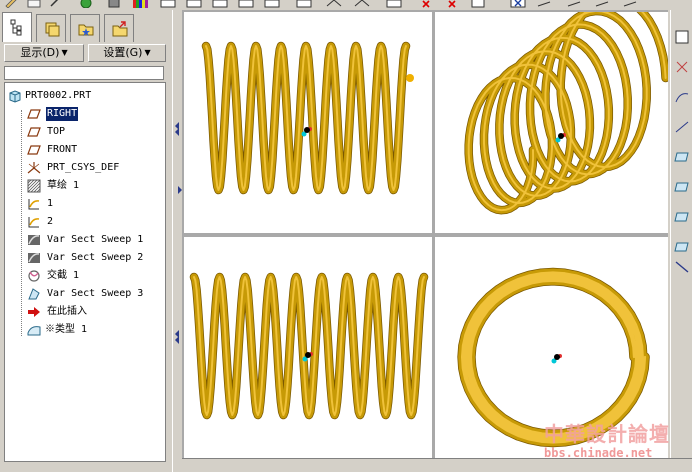 The width and height of the screenshot is (692, 472). Describe the element at coordinates (85, 150) in the screenshot. I see `tree-item-front-plane: FRONT` at that location.